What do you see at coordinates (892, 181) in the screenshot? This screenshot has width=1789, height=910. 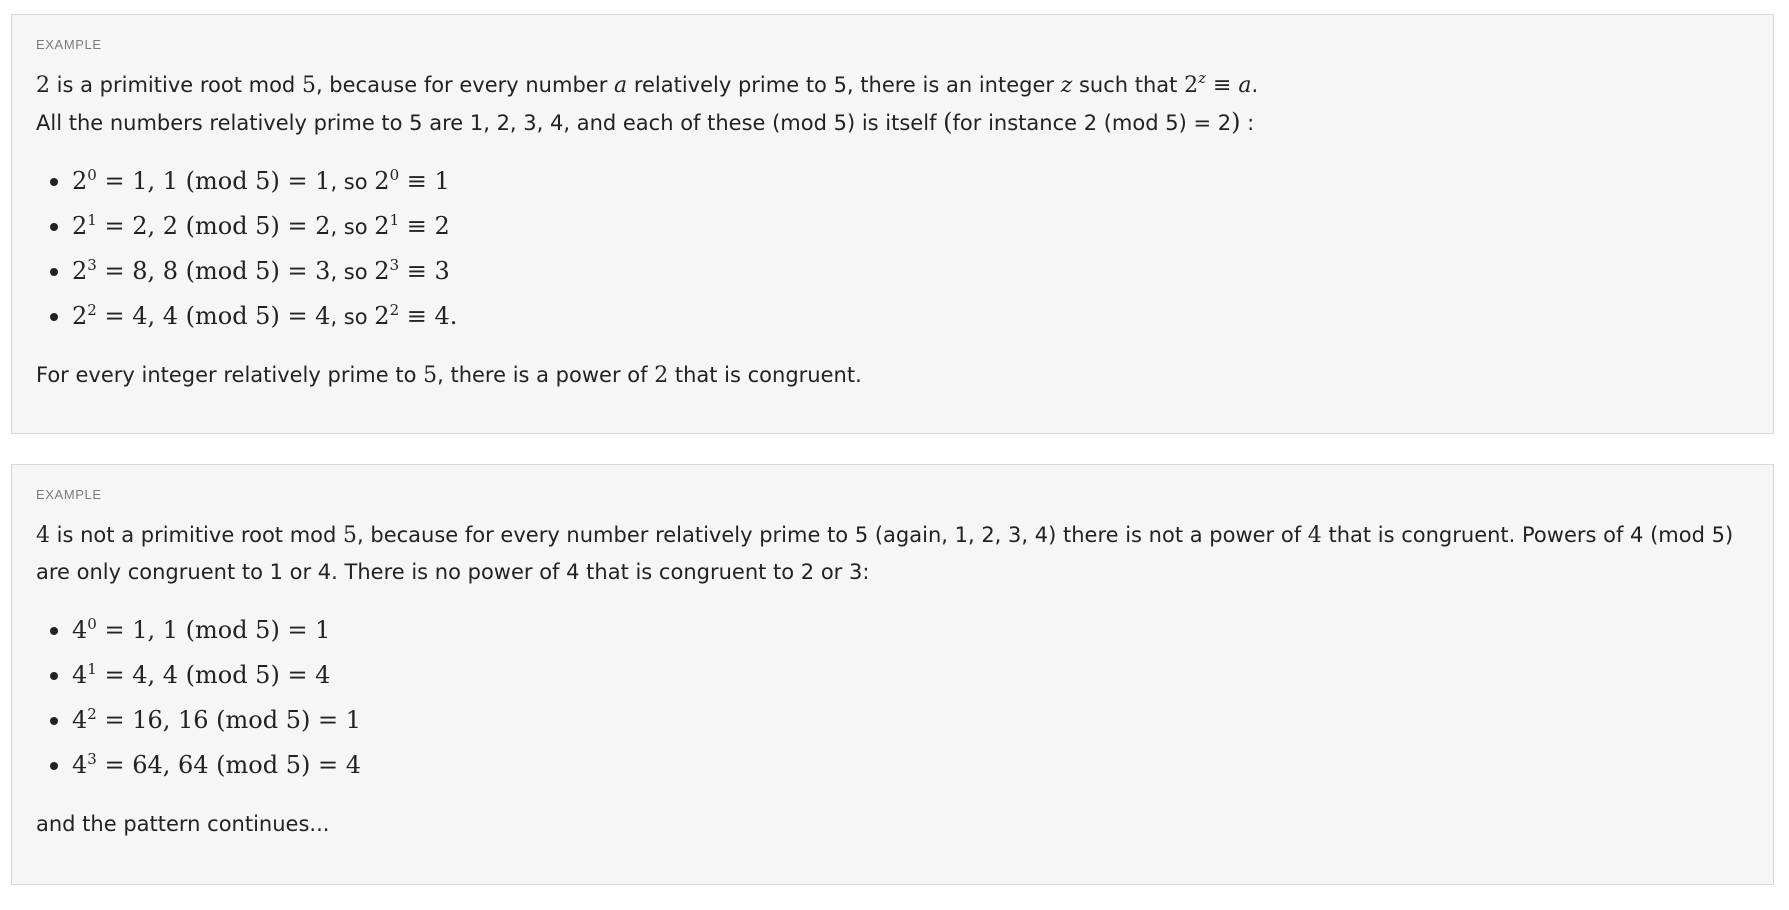 I see `list-item: 20 = 1, 1 (mod 5) = 1, so 20 ≡ 1` at bounding box center [892, 181].